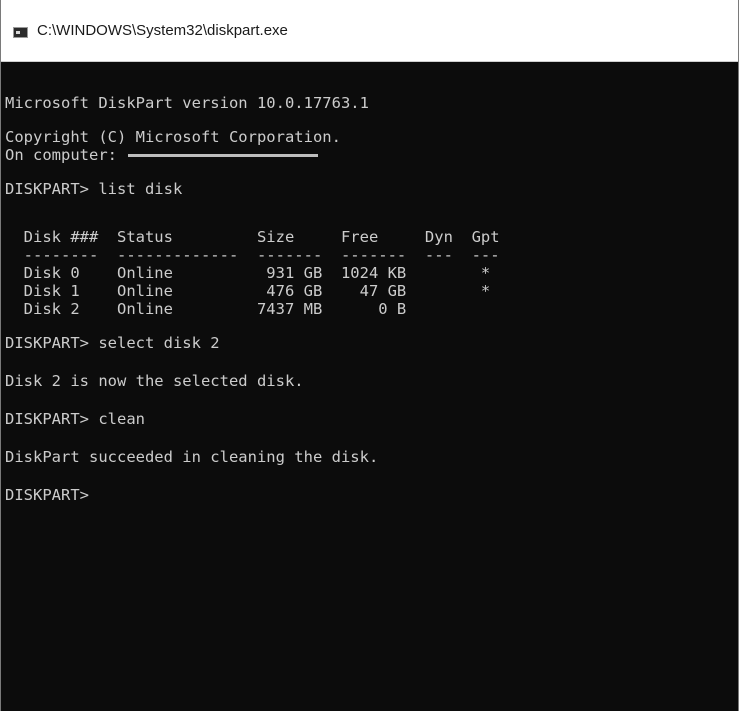 Image resolution: width=739 pixels, height=711 pixels. What do you see at coordinates (369, 31) in the screenshot?
I see `title-bar: C:\WINDOWS\System32\diskpart.exe` at bounding box center [369, 31].